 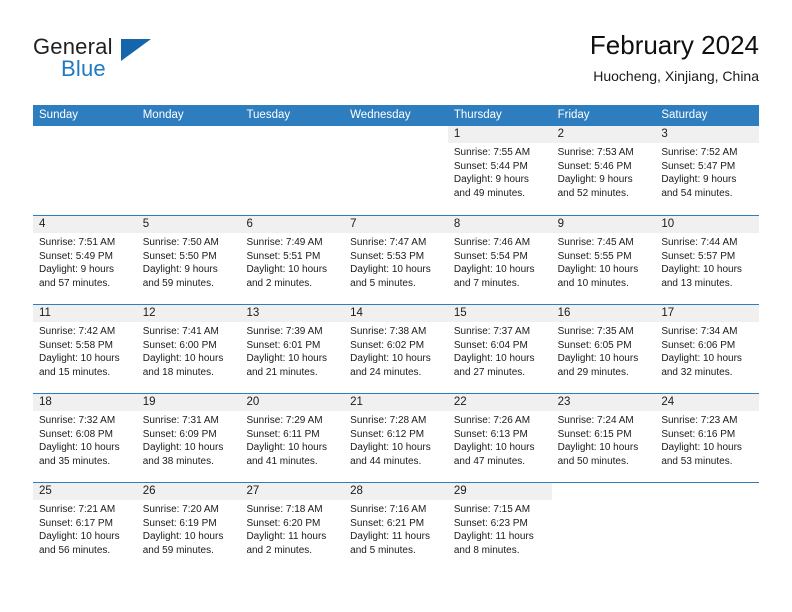 I want to click on daylight-text-line2: and 38 minutes., so click(x=178, y=461).